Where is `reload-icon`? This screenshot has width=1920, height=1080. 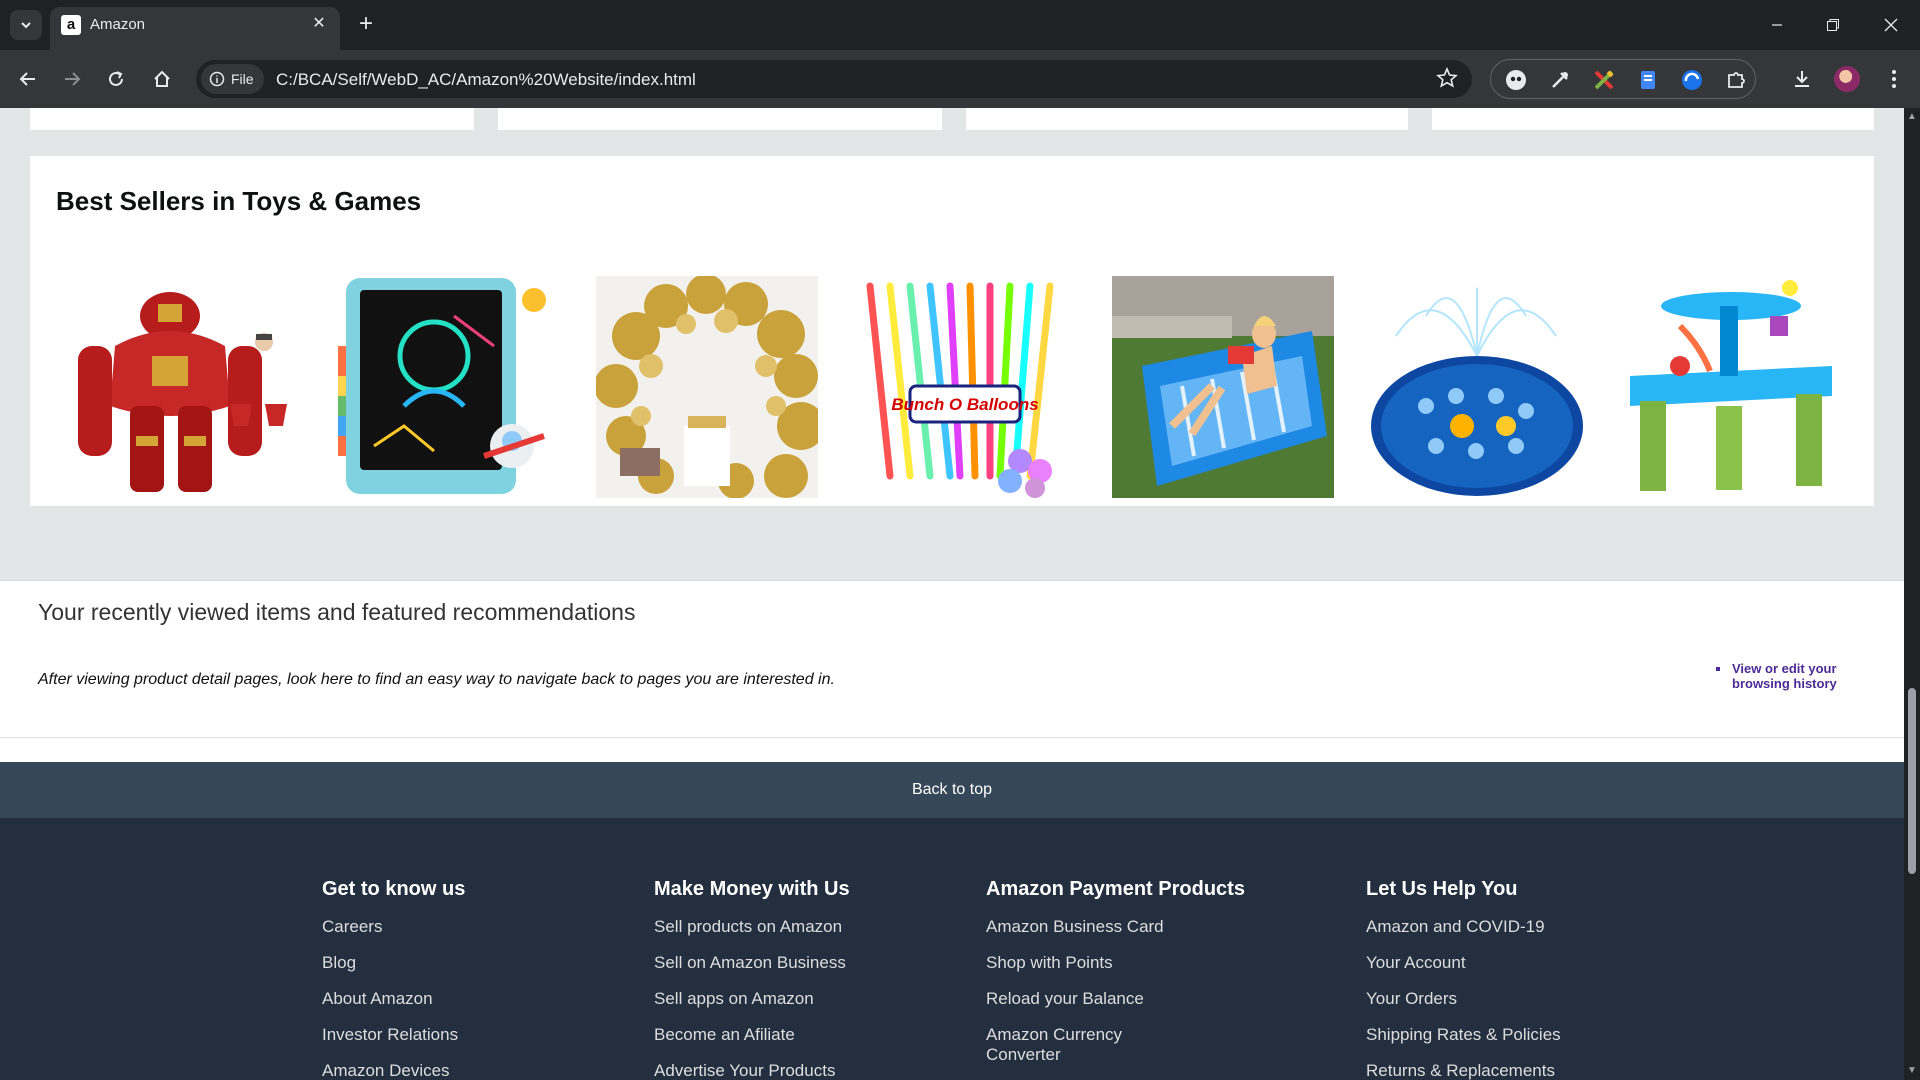 reload-icon is located at coordinates (116, 78).